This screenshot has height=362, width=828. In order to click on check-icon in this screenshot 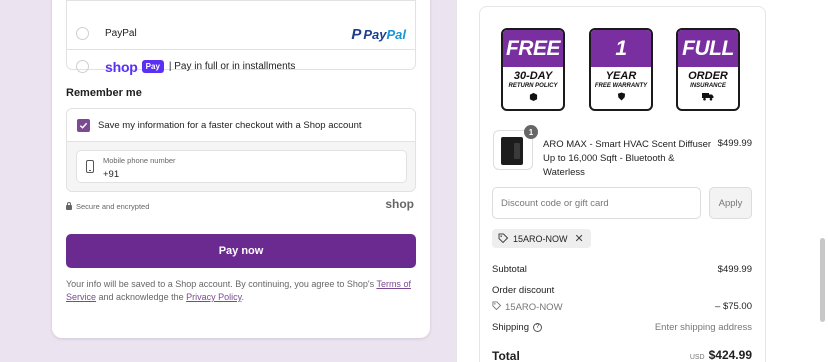, I will do `click(83, 125)`.